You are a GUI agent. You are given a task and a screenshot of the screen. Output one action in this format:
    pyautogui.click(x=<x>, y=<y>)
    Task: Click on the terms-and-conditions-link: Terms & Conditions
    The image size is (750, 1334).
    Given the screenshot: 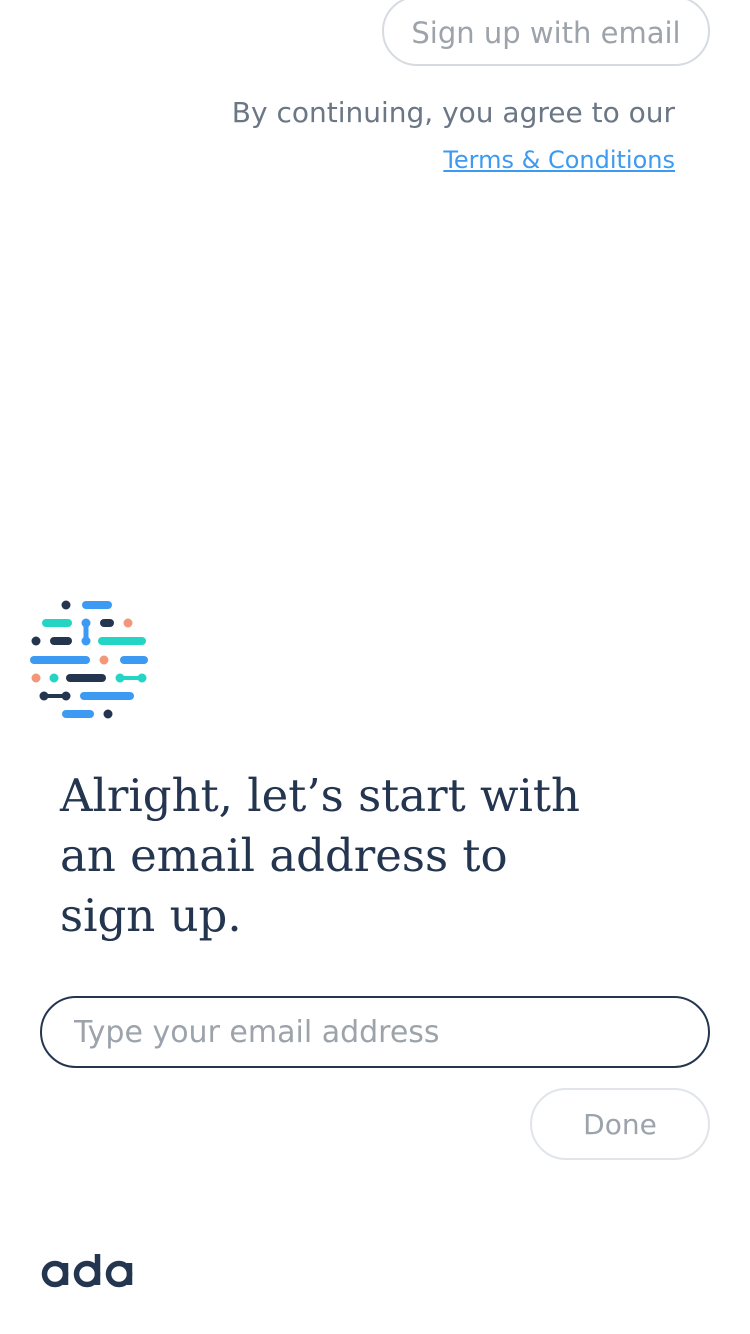 What is the action you would take?
    pyautogui.click(x=559, y=160)
    